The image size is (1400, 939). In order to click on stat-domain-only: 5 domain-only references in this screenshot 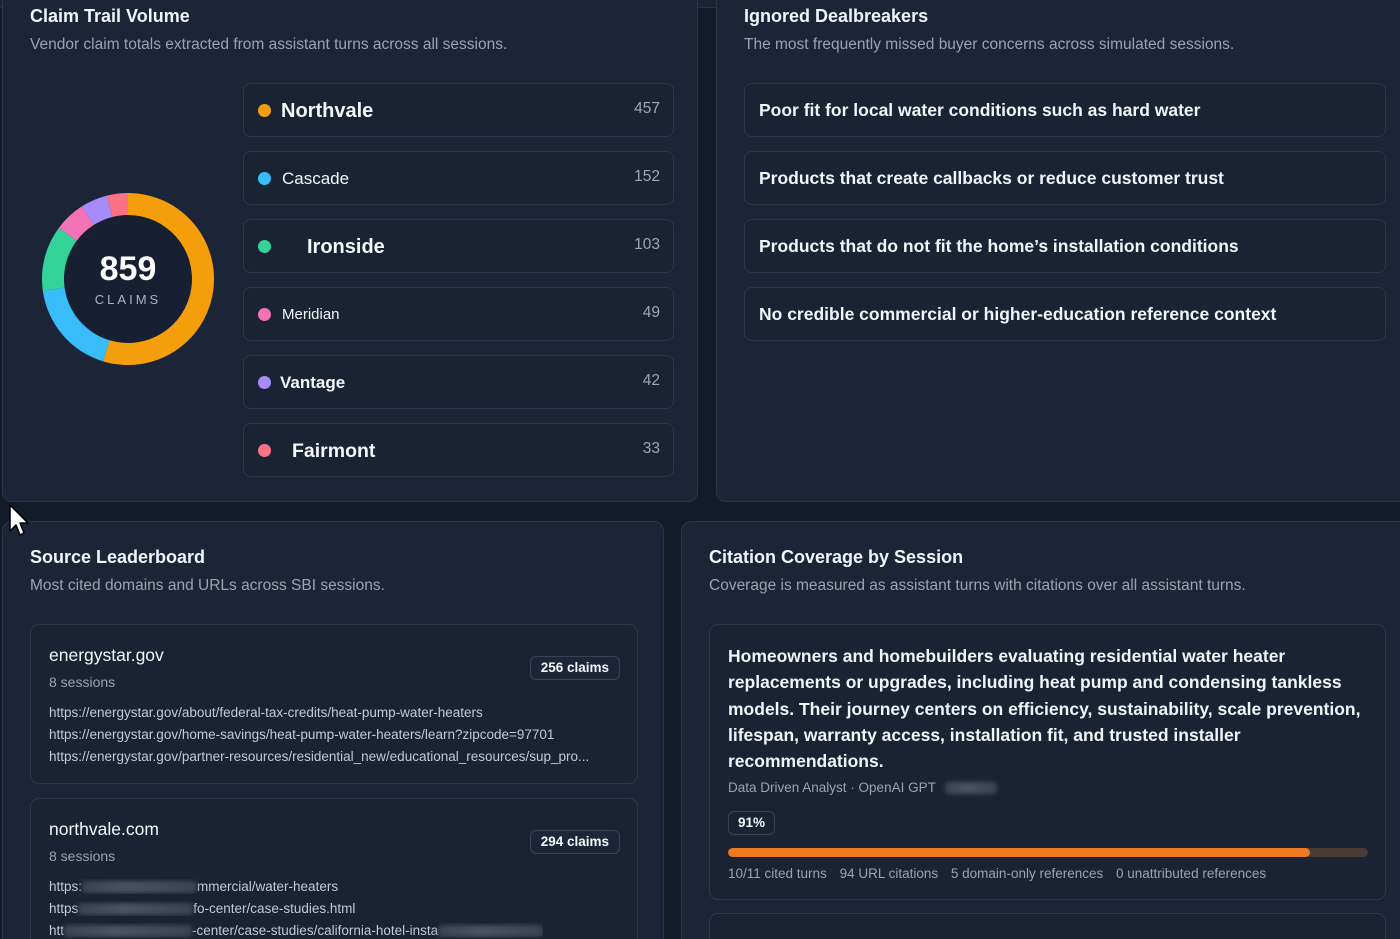, I will do `click(1027, 873)`.